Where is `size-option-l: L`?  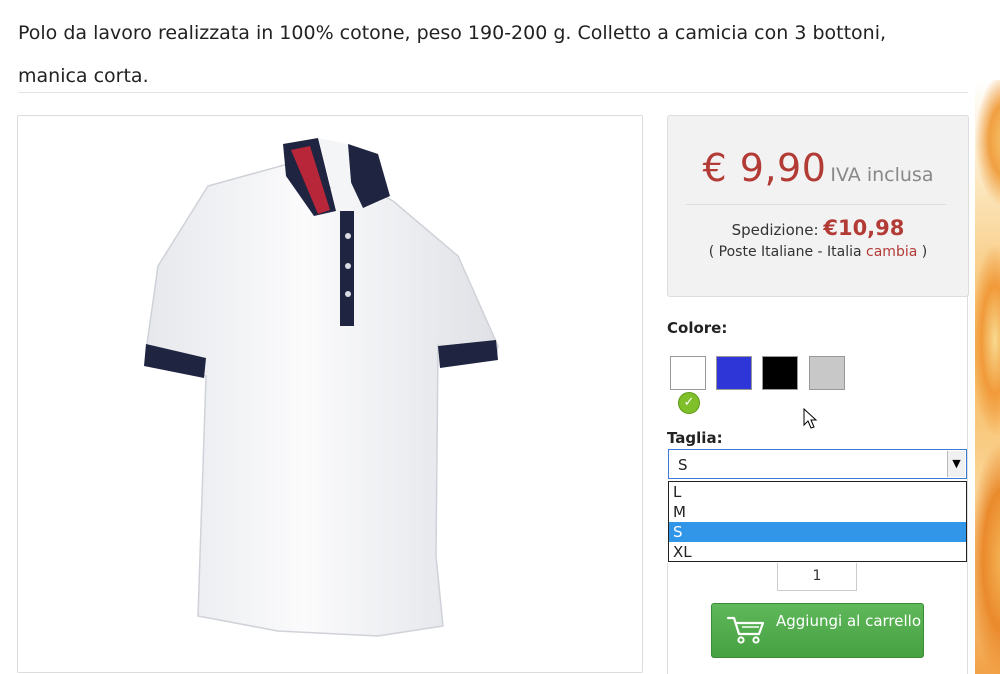 size-option-l: L is located at coordinates (817, 492).